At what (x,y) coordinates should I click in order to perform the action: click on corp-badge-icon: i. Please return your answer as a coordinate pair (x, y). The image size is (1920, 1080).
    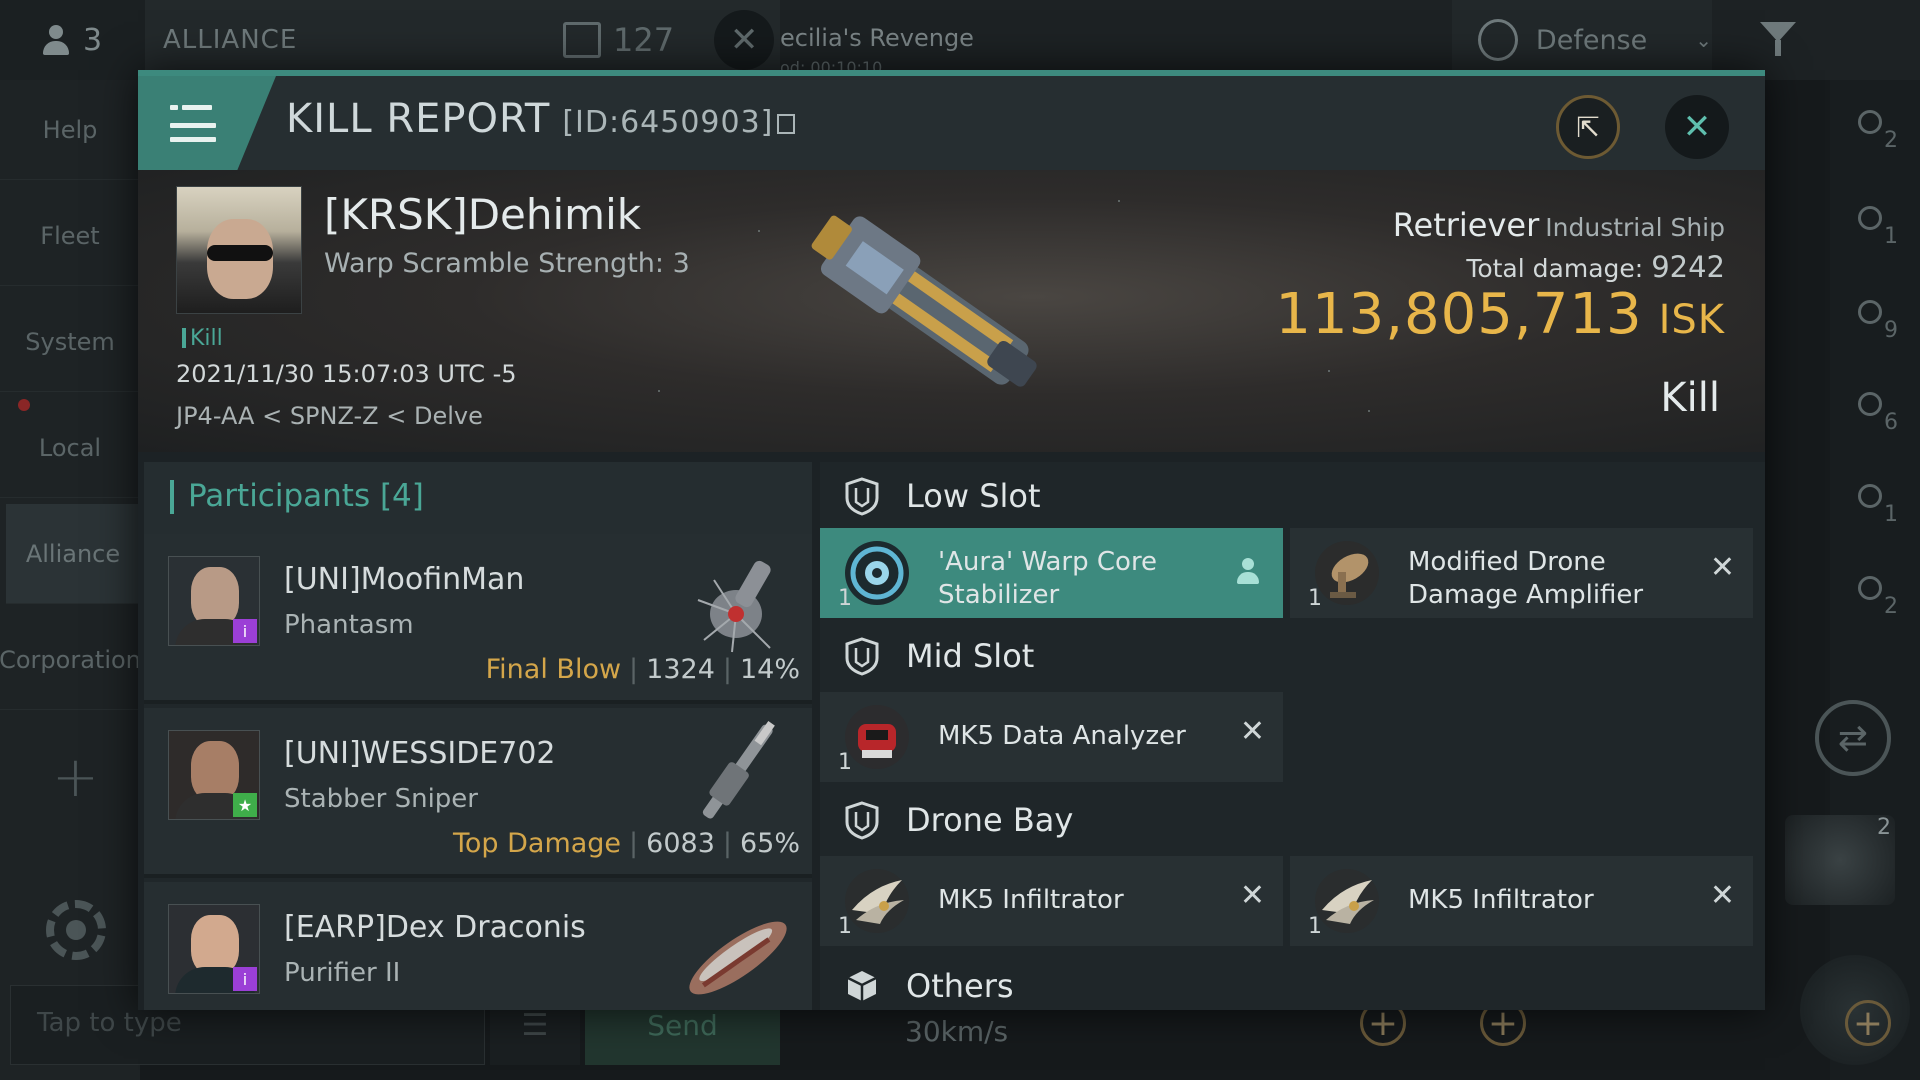
    Looking at the image, I should click on (245, 979).